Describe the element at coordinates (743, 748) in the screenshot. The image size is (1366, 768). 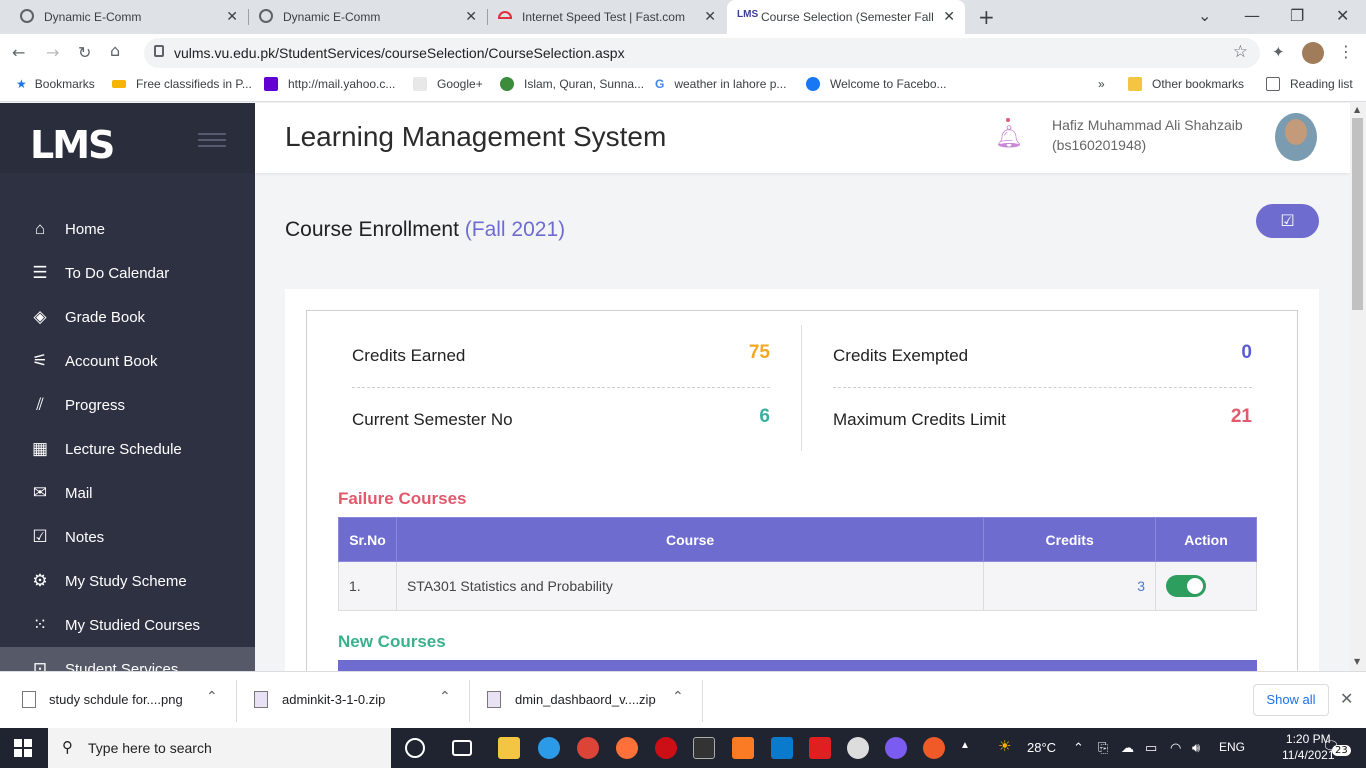
I see `xampp-icon` at that location.